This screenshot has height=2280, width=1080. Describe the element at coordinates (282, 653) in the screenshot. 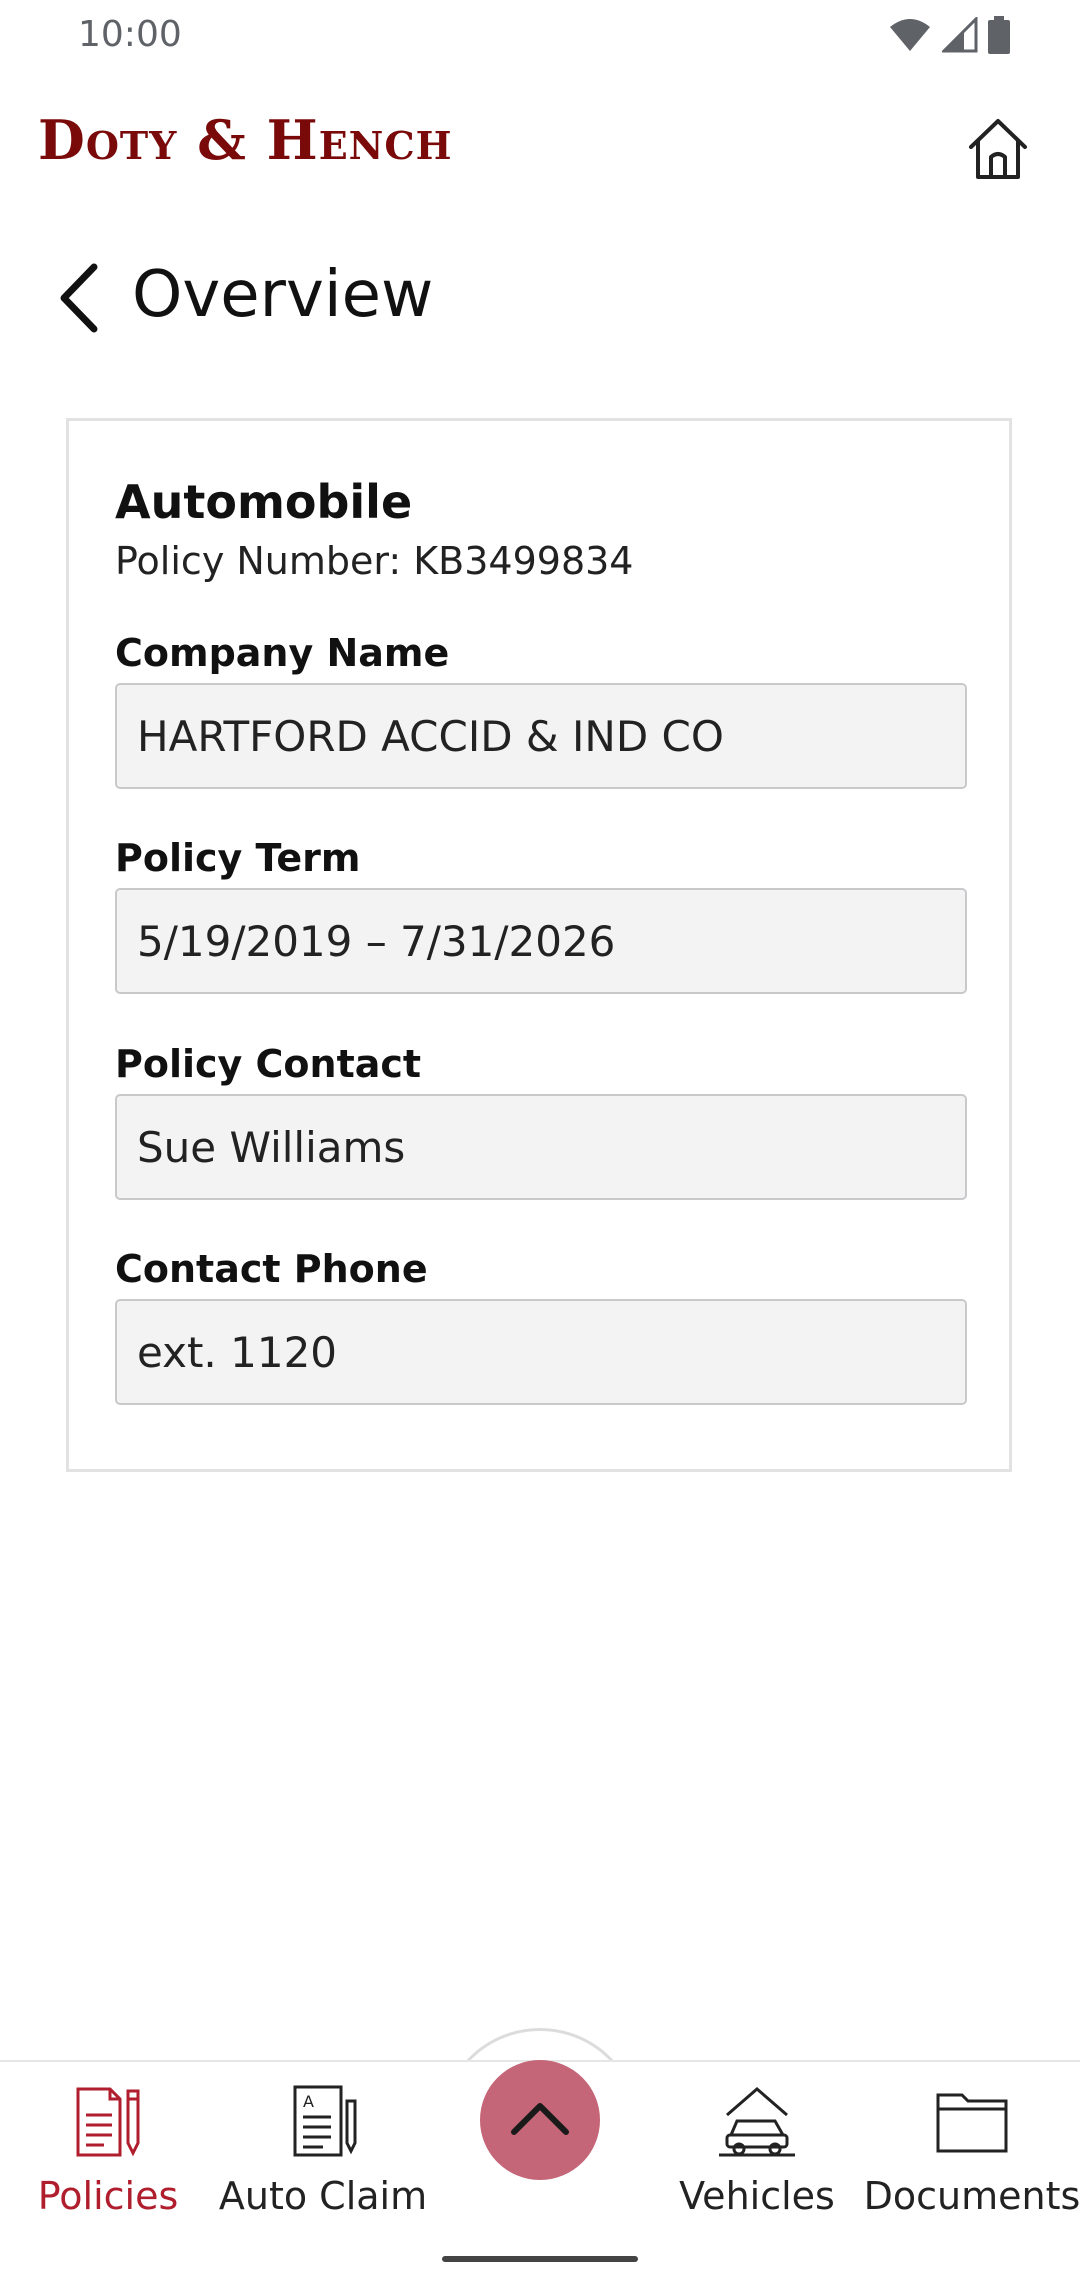

I see `company-name-label: Company Name` at that location.